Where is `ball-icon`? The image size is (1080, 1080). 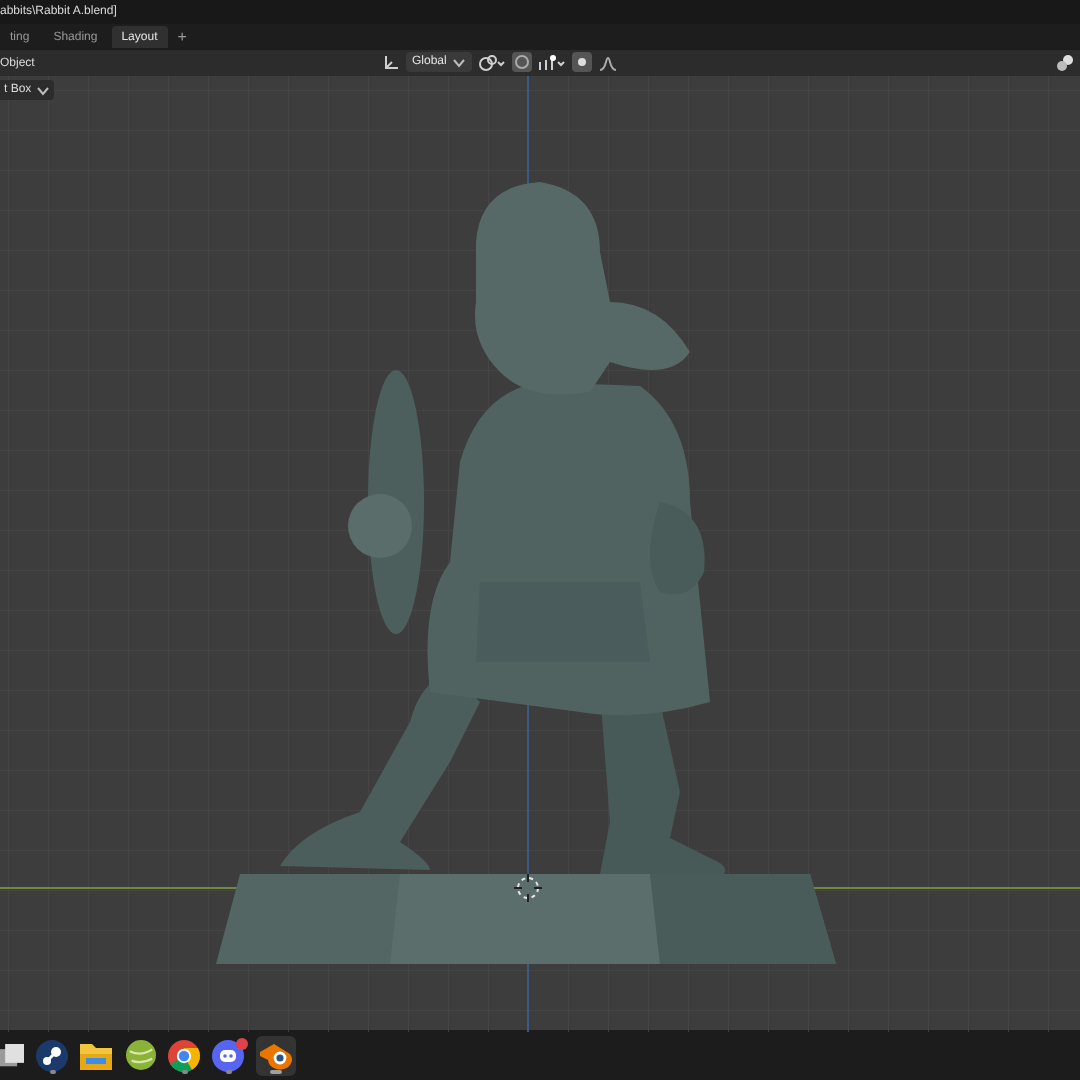
ball-icon is located at coordinates (140, 1055).